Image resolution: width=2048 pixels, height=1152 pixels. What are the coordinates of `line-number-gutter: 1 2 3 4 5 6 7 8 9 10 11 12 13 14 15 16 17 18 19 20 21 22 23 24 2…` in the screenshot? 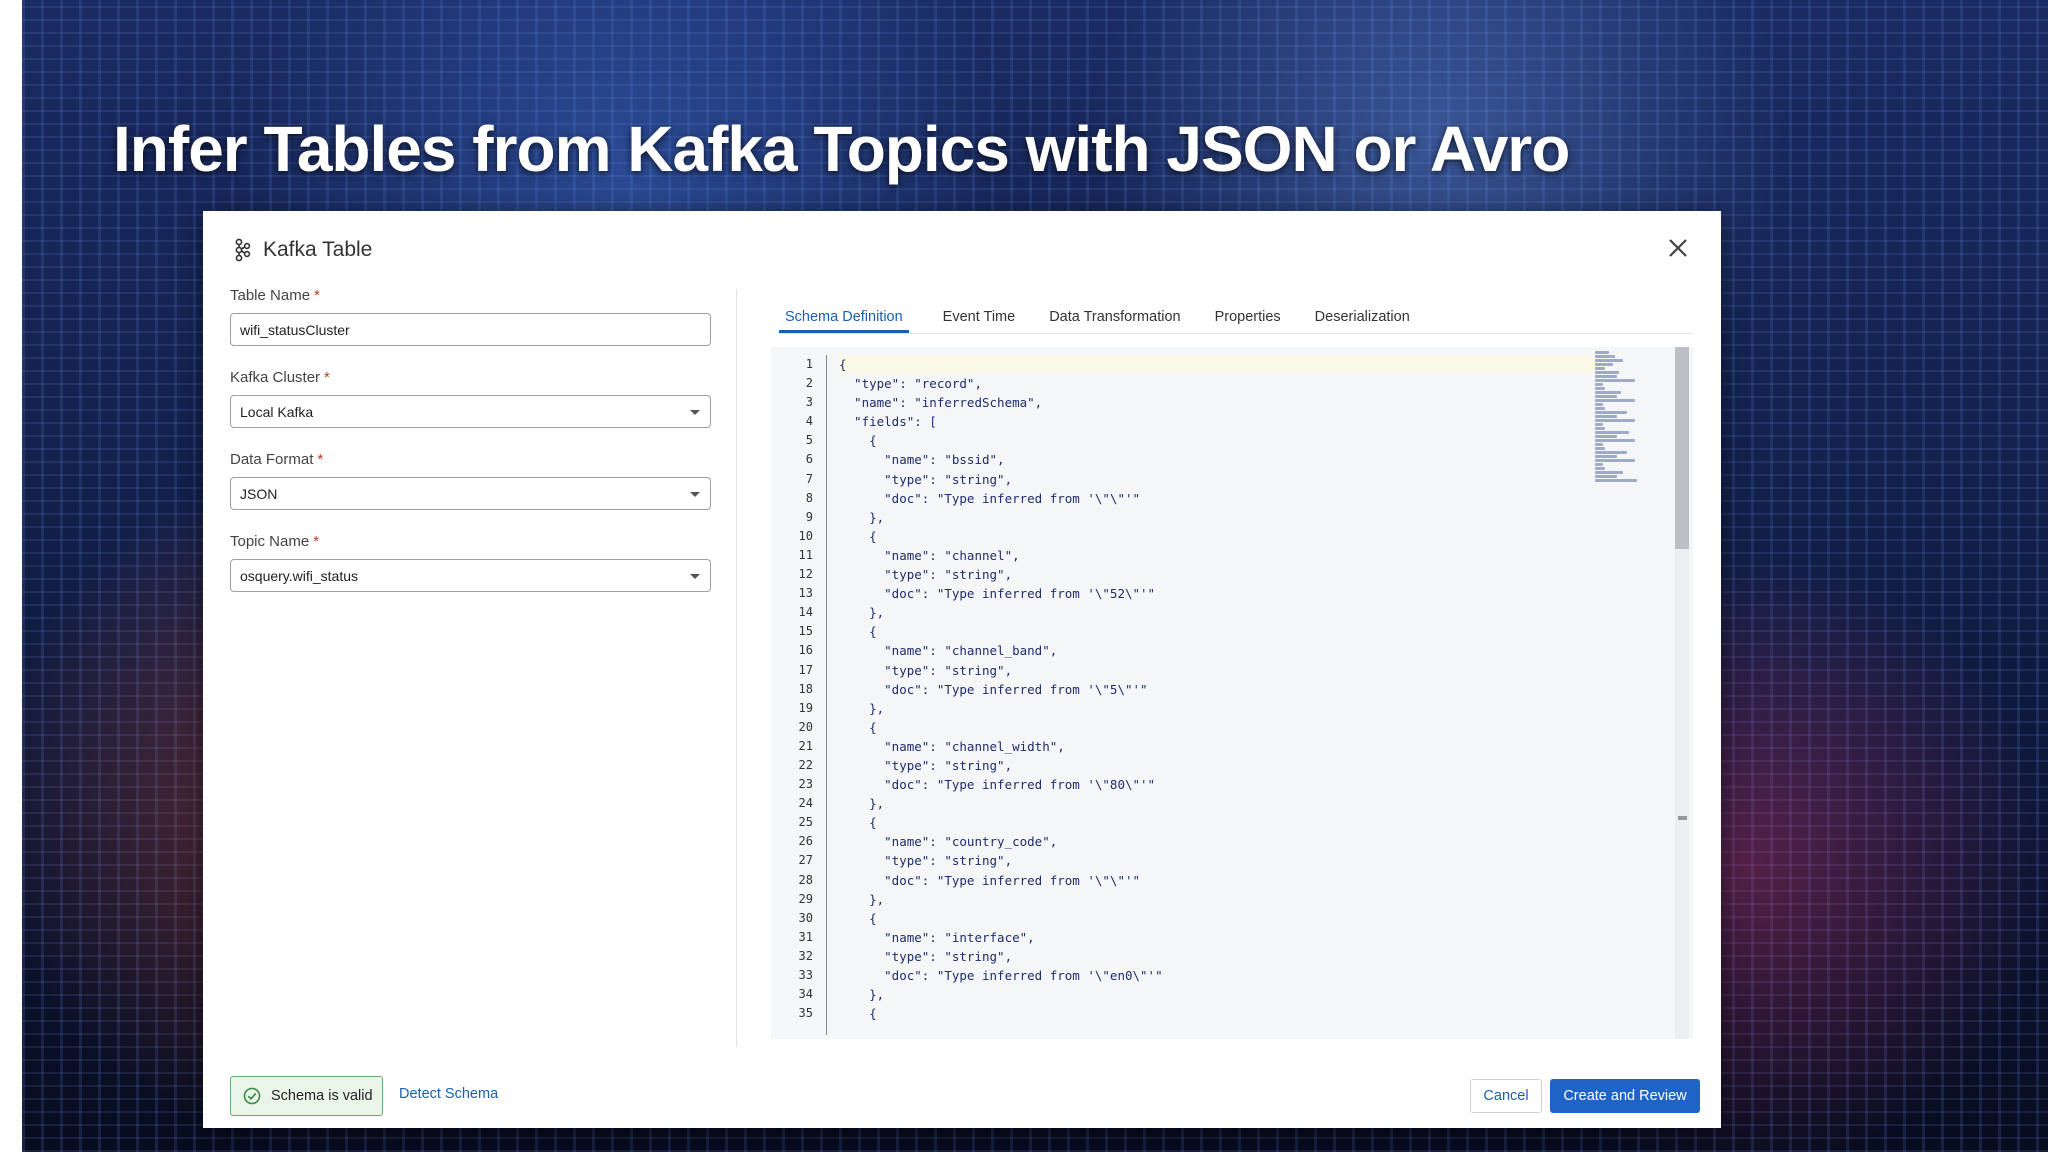 It's located at (792, 689).